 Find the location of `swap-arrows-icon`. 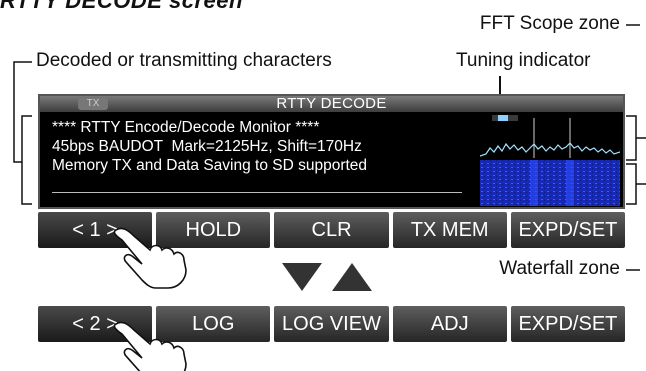

swap-arrows-icon is located at coordinates (327, 277).